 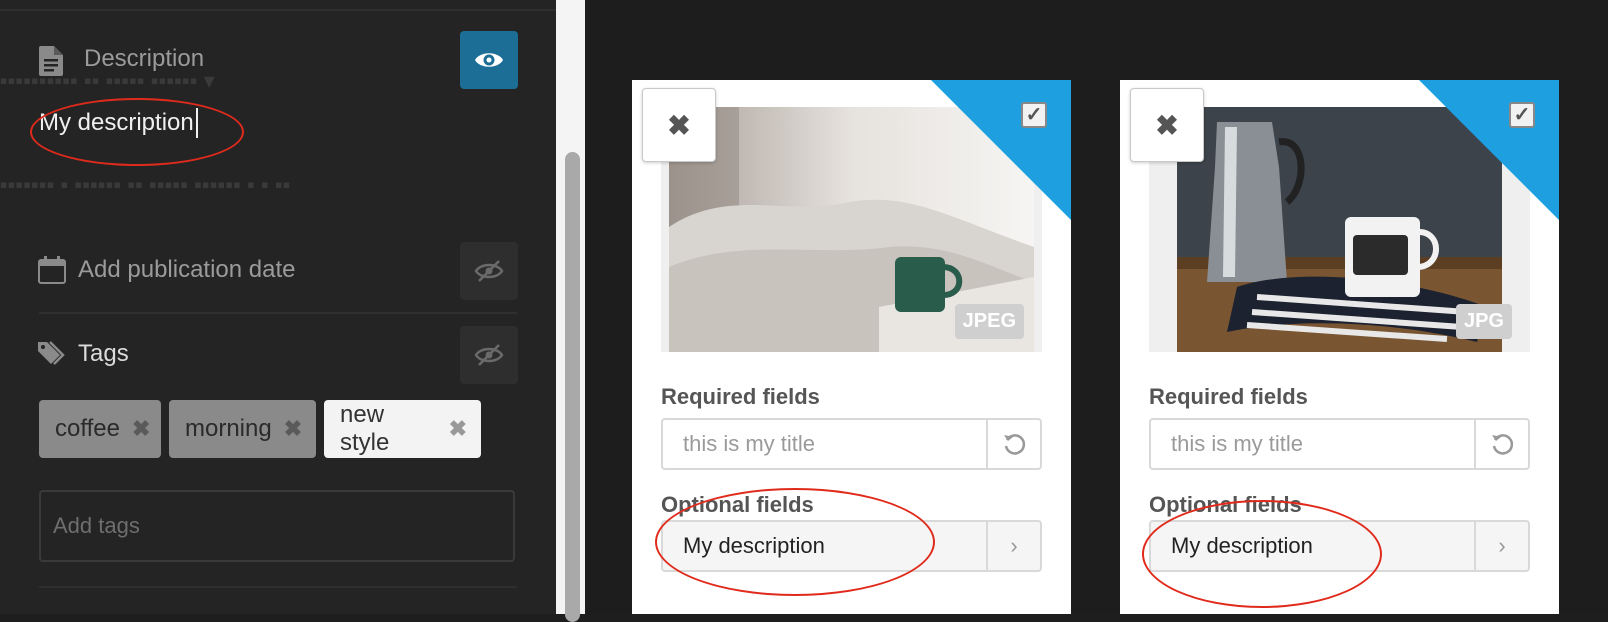 What do you see at coordinates (278, 10) in the screenshot?
I see `top-divider` at bounding box center [278, 10].